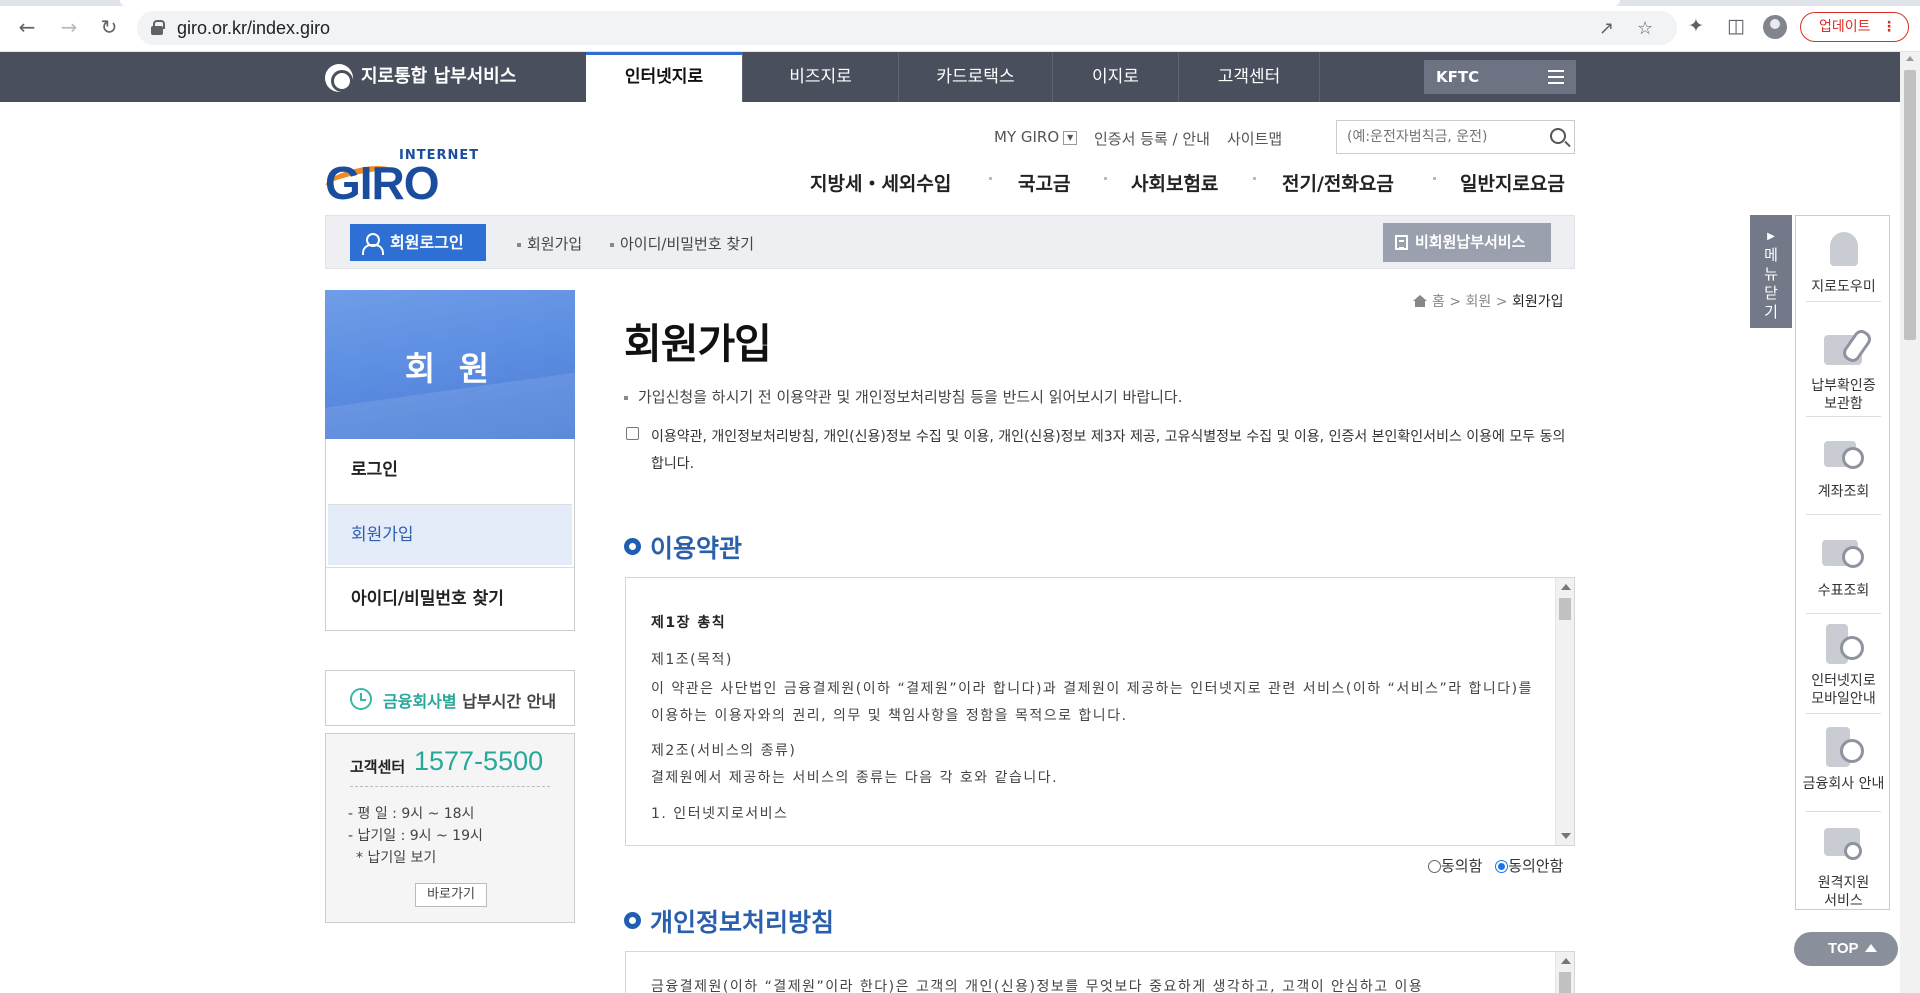 The height and width of the screenshot is (993, 1920). I want to click on share-icon: ↗, so click(1606, 28).